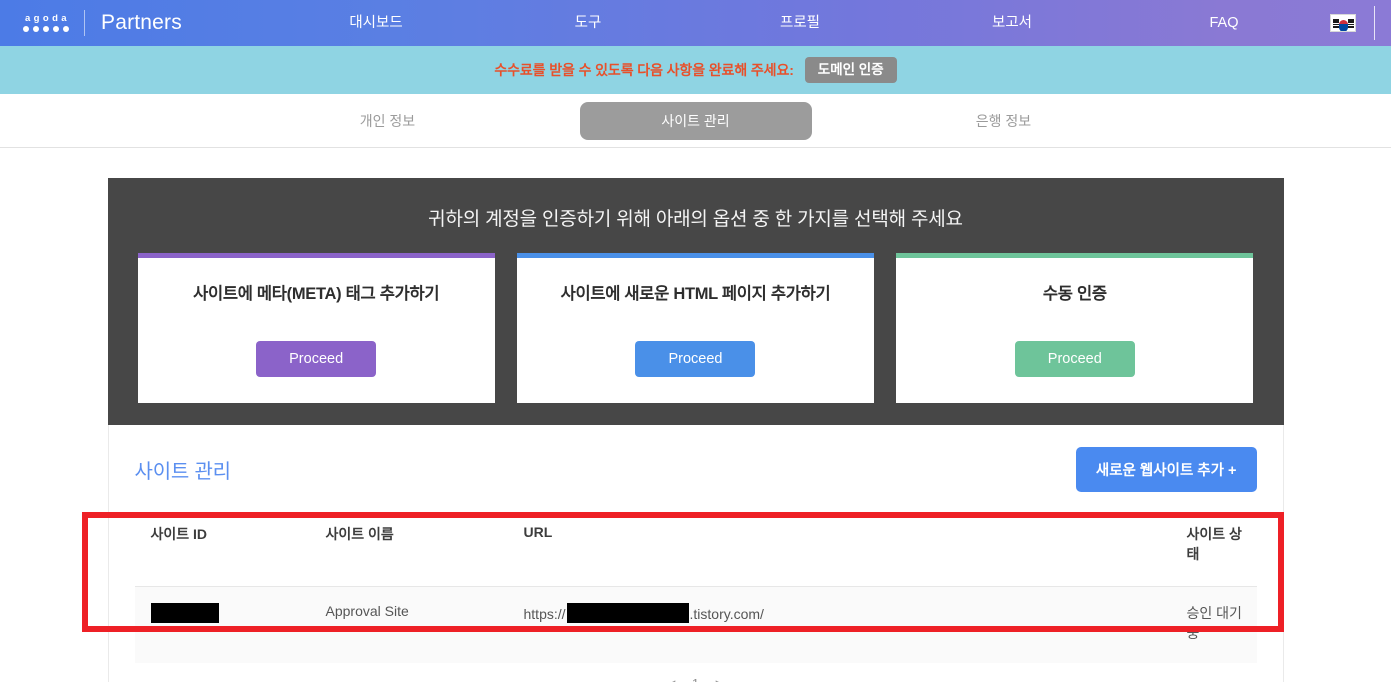  What do you see at coordinates (1374, 23) in the screenshot?
I see `nav-edge-divider` at bounding box center [1374, 23].